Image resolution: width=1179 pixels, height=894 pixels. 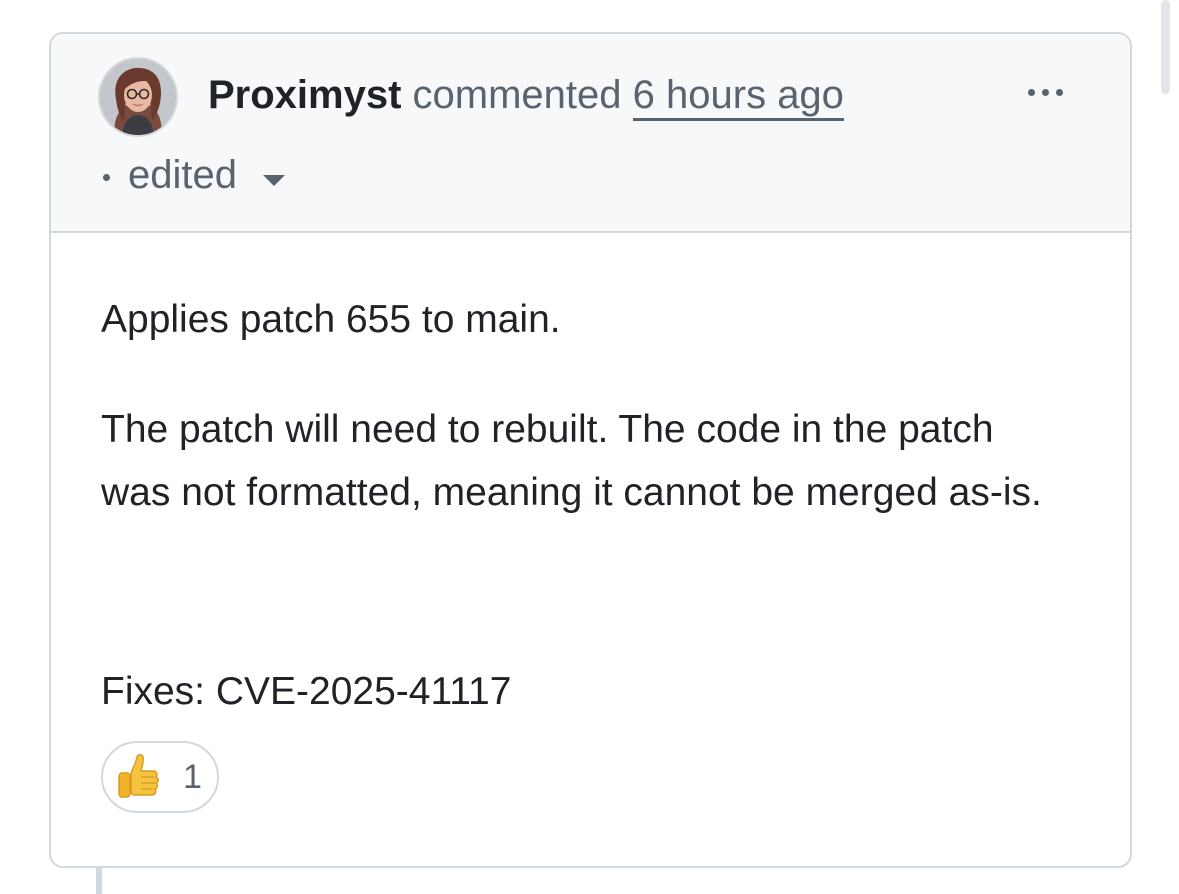 What do you see at coordinates (182, 174) in the screenshot?
I see `edited-label: edited` at bounding box center [182, 174].